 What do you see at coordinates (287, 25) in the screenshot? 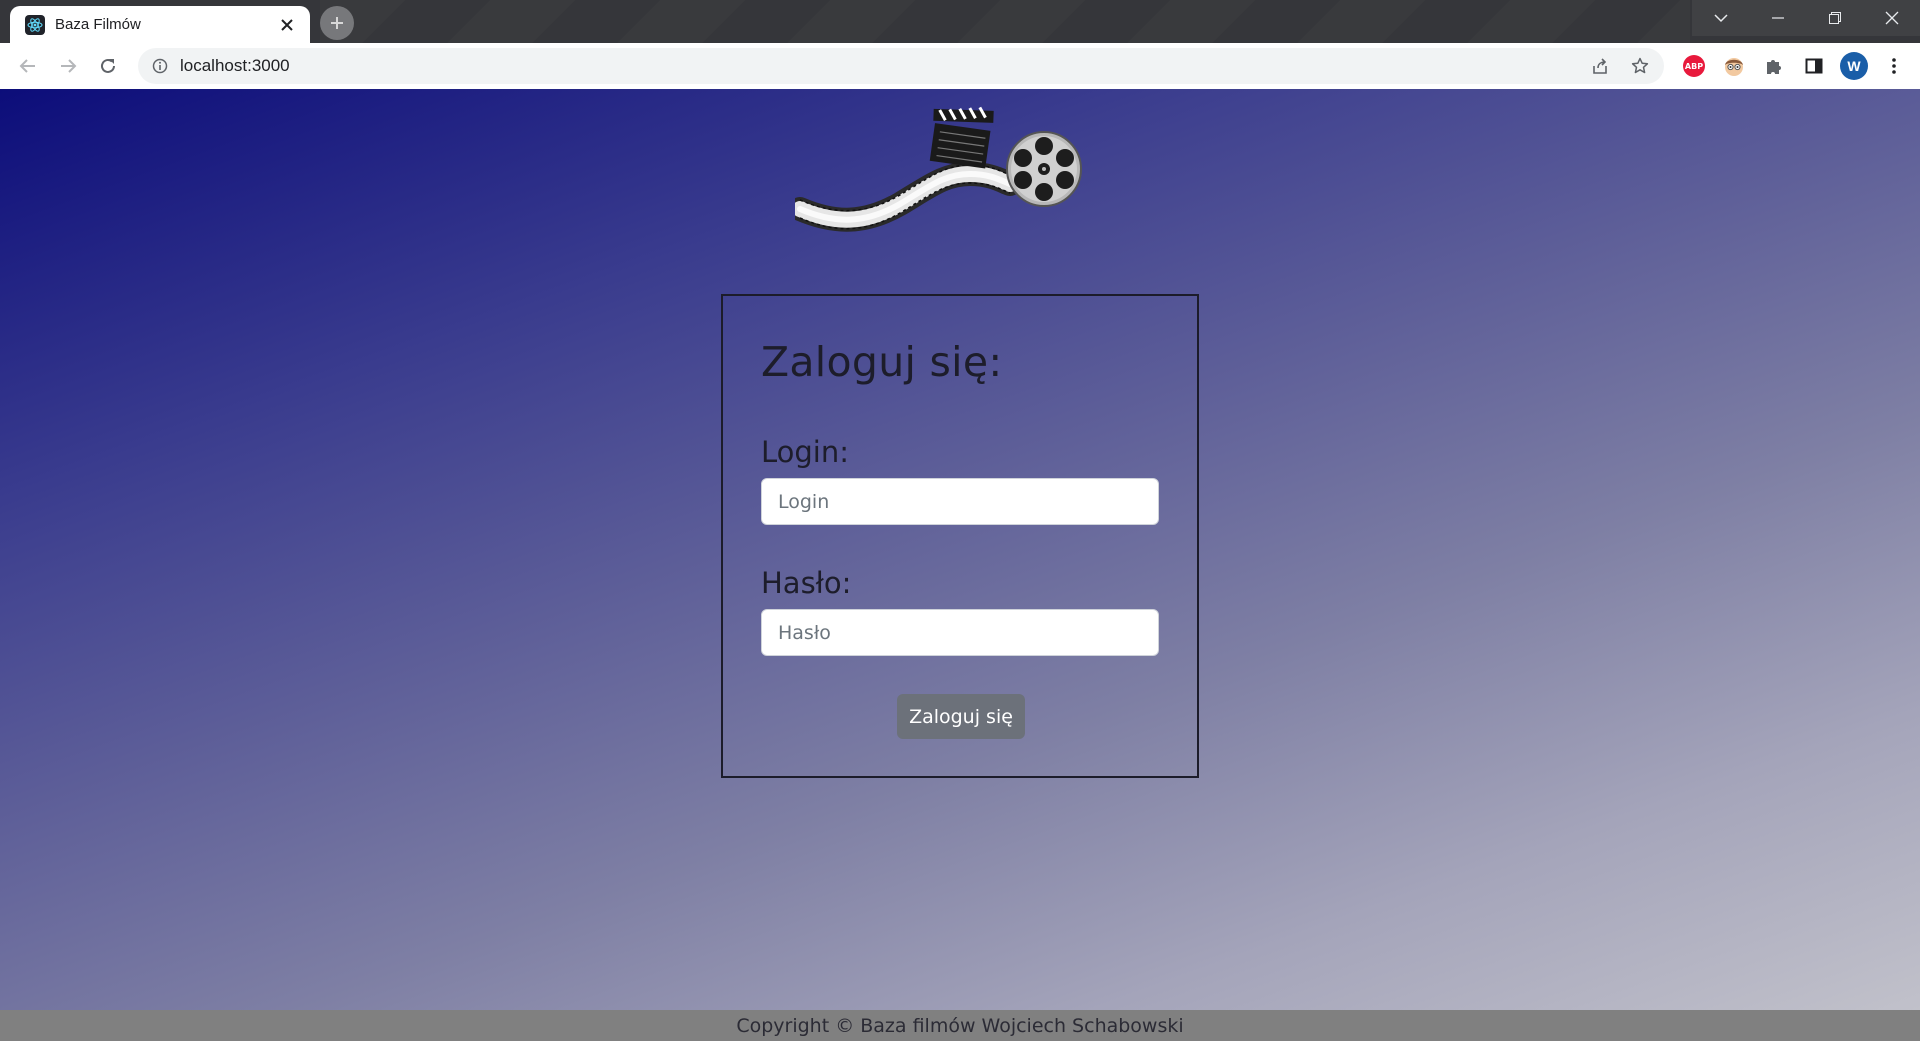
I see `tab-close-icon` at bounding box center [287, 25].